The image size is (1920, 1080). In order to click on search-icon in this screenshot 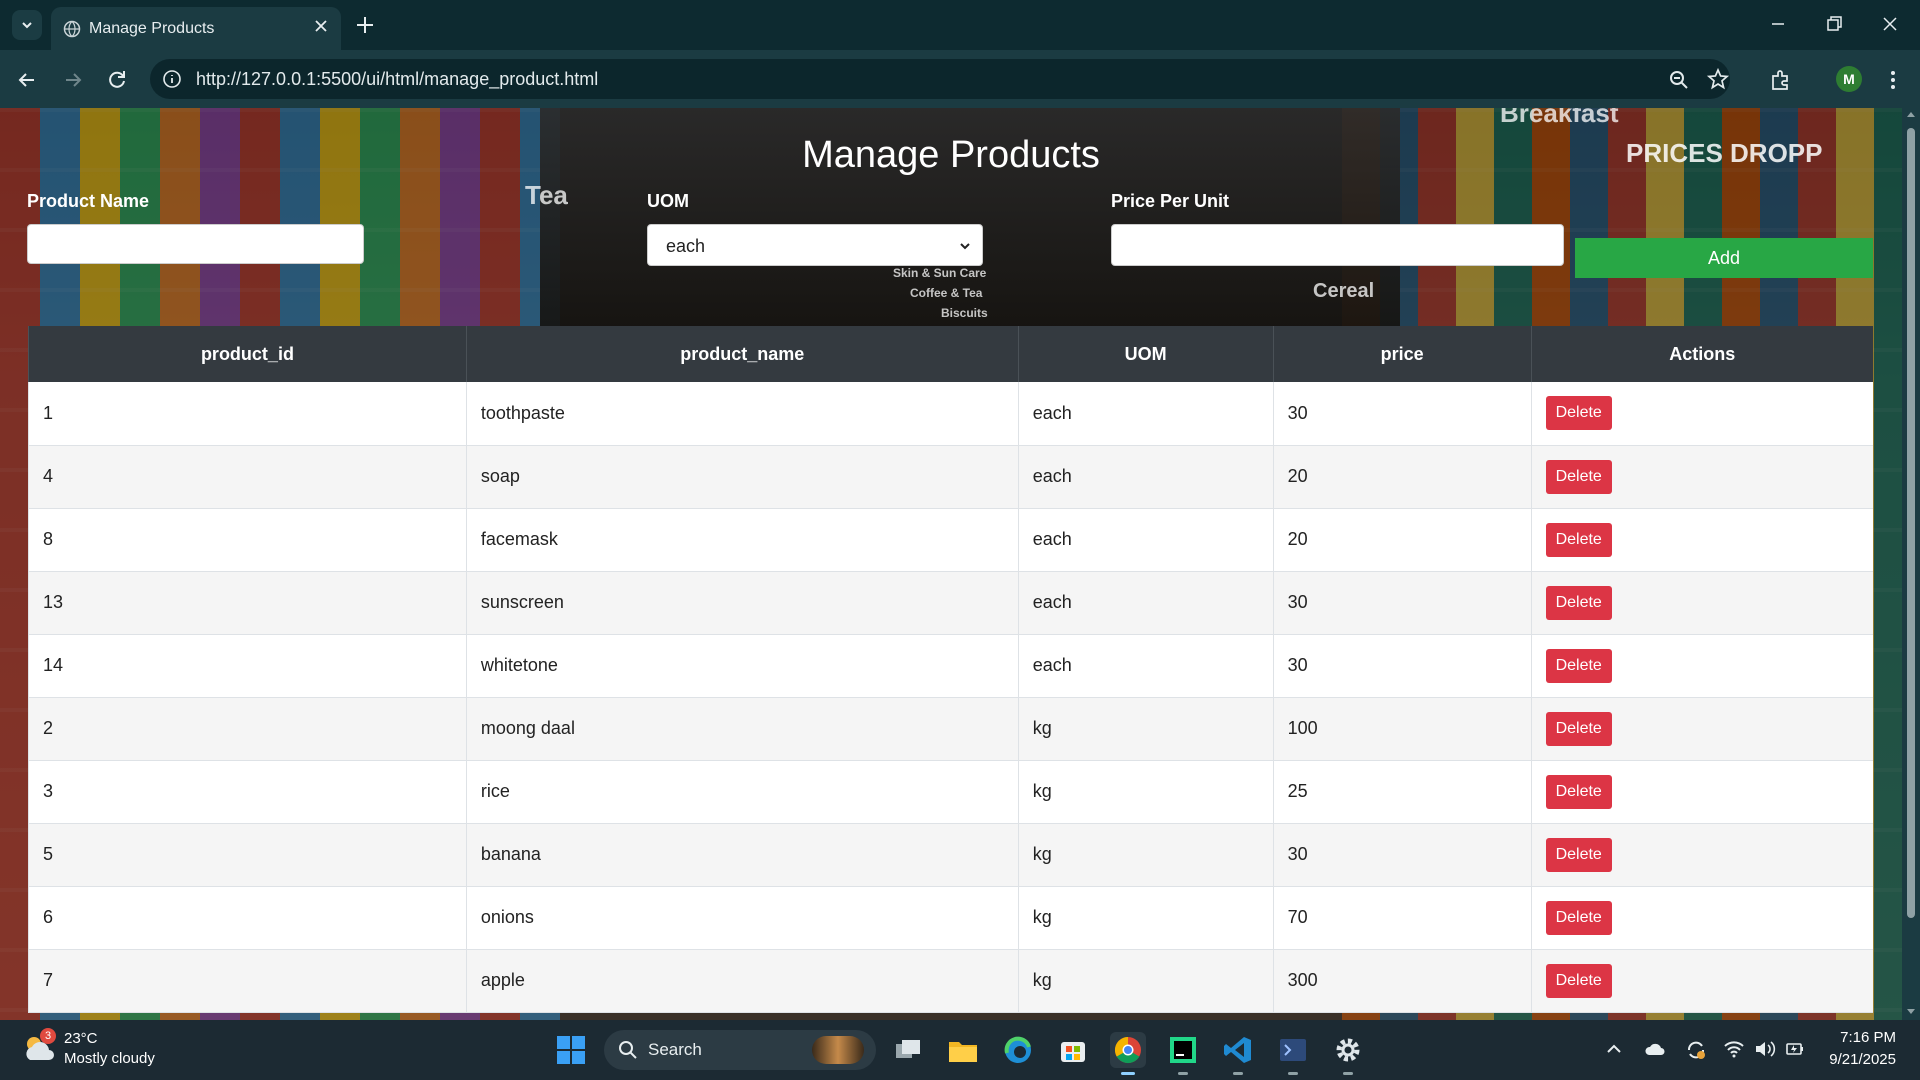, I will do `click(628, 1050)`.